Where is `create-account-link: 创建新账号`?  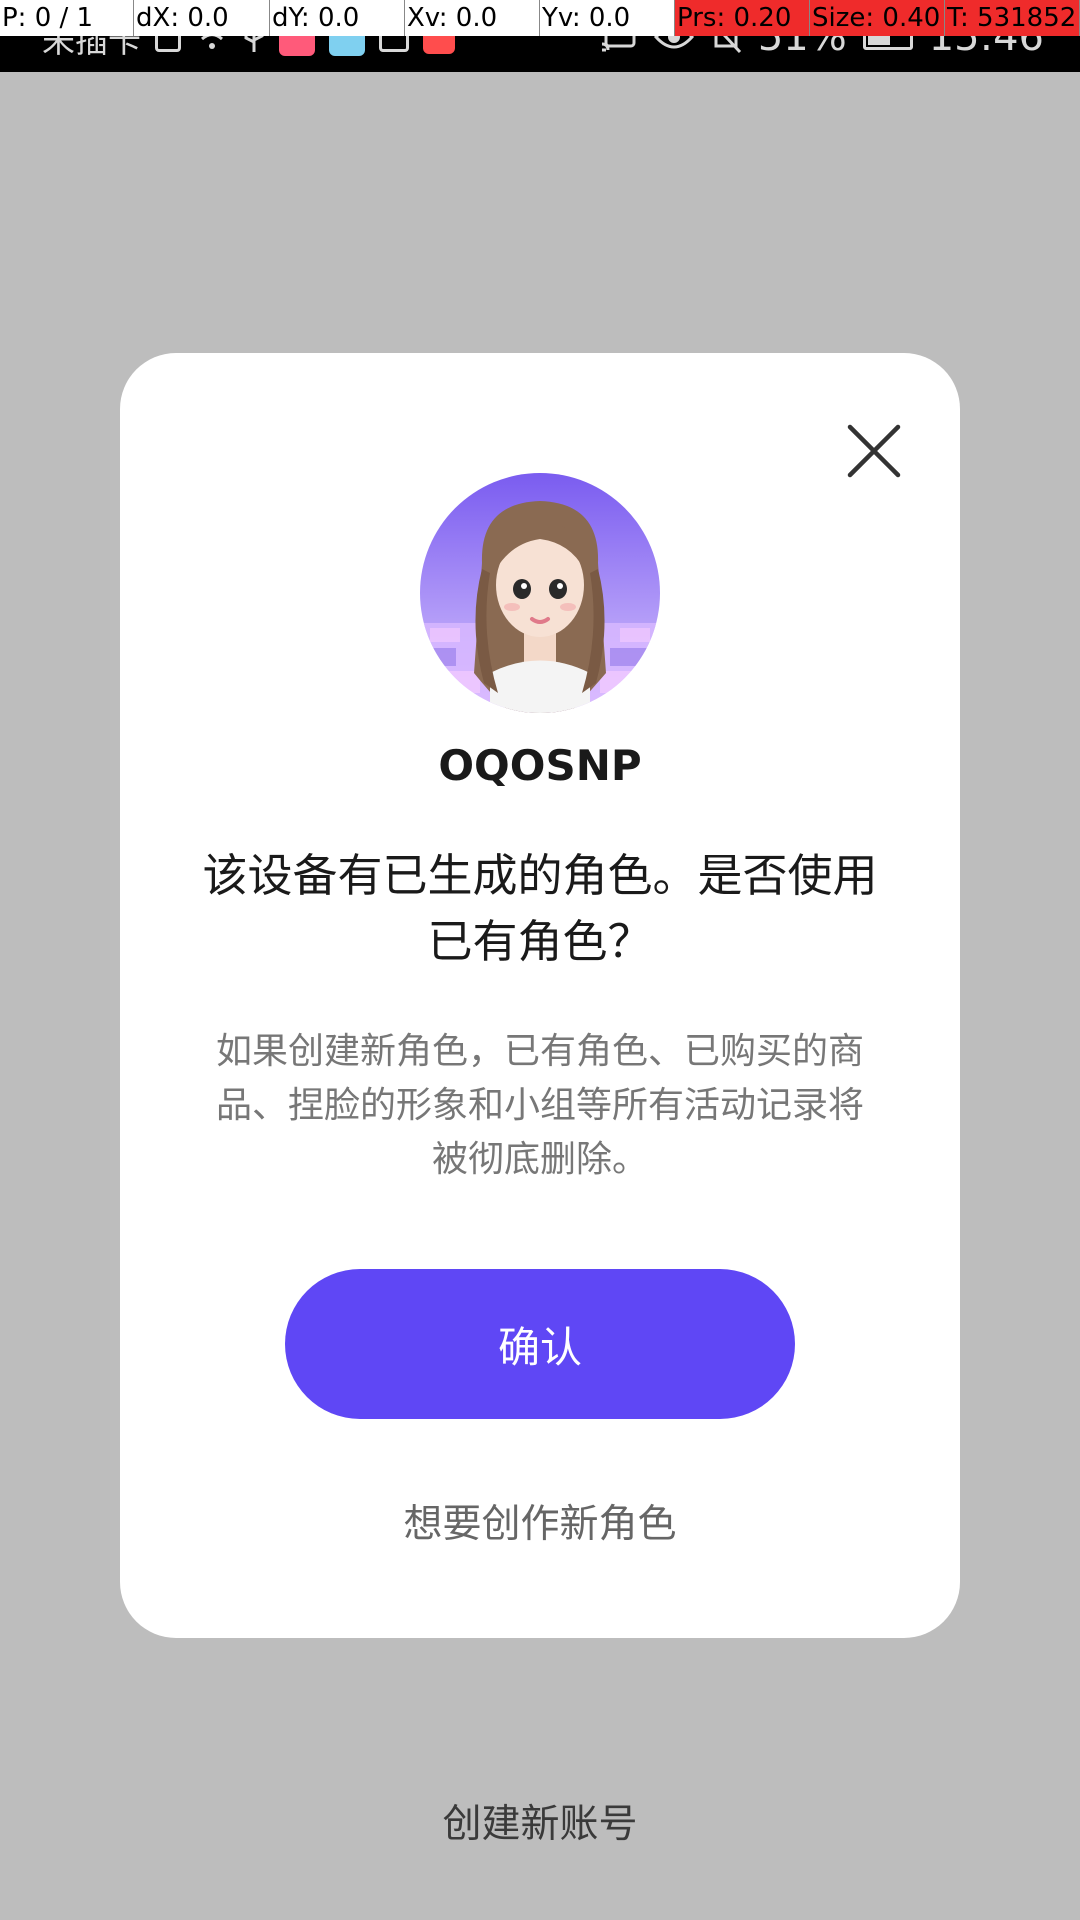
create-account-link: 创建新账号 is located at coordinates (540, 1821).